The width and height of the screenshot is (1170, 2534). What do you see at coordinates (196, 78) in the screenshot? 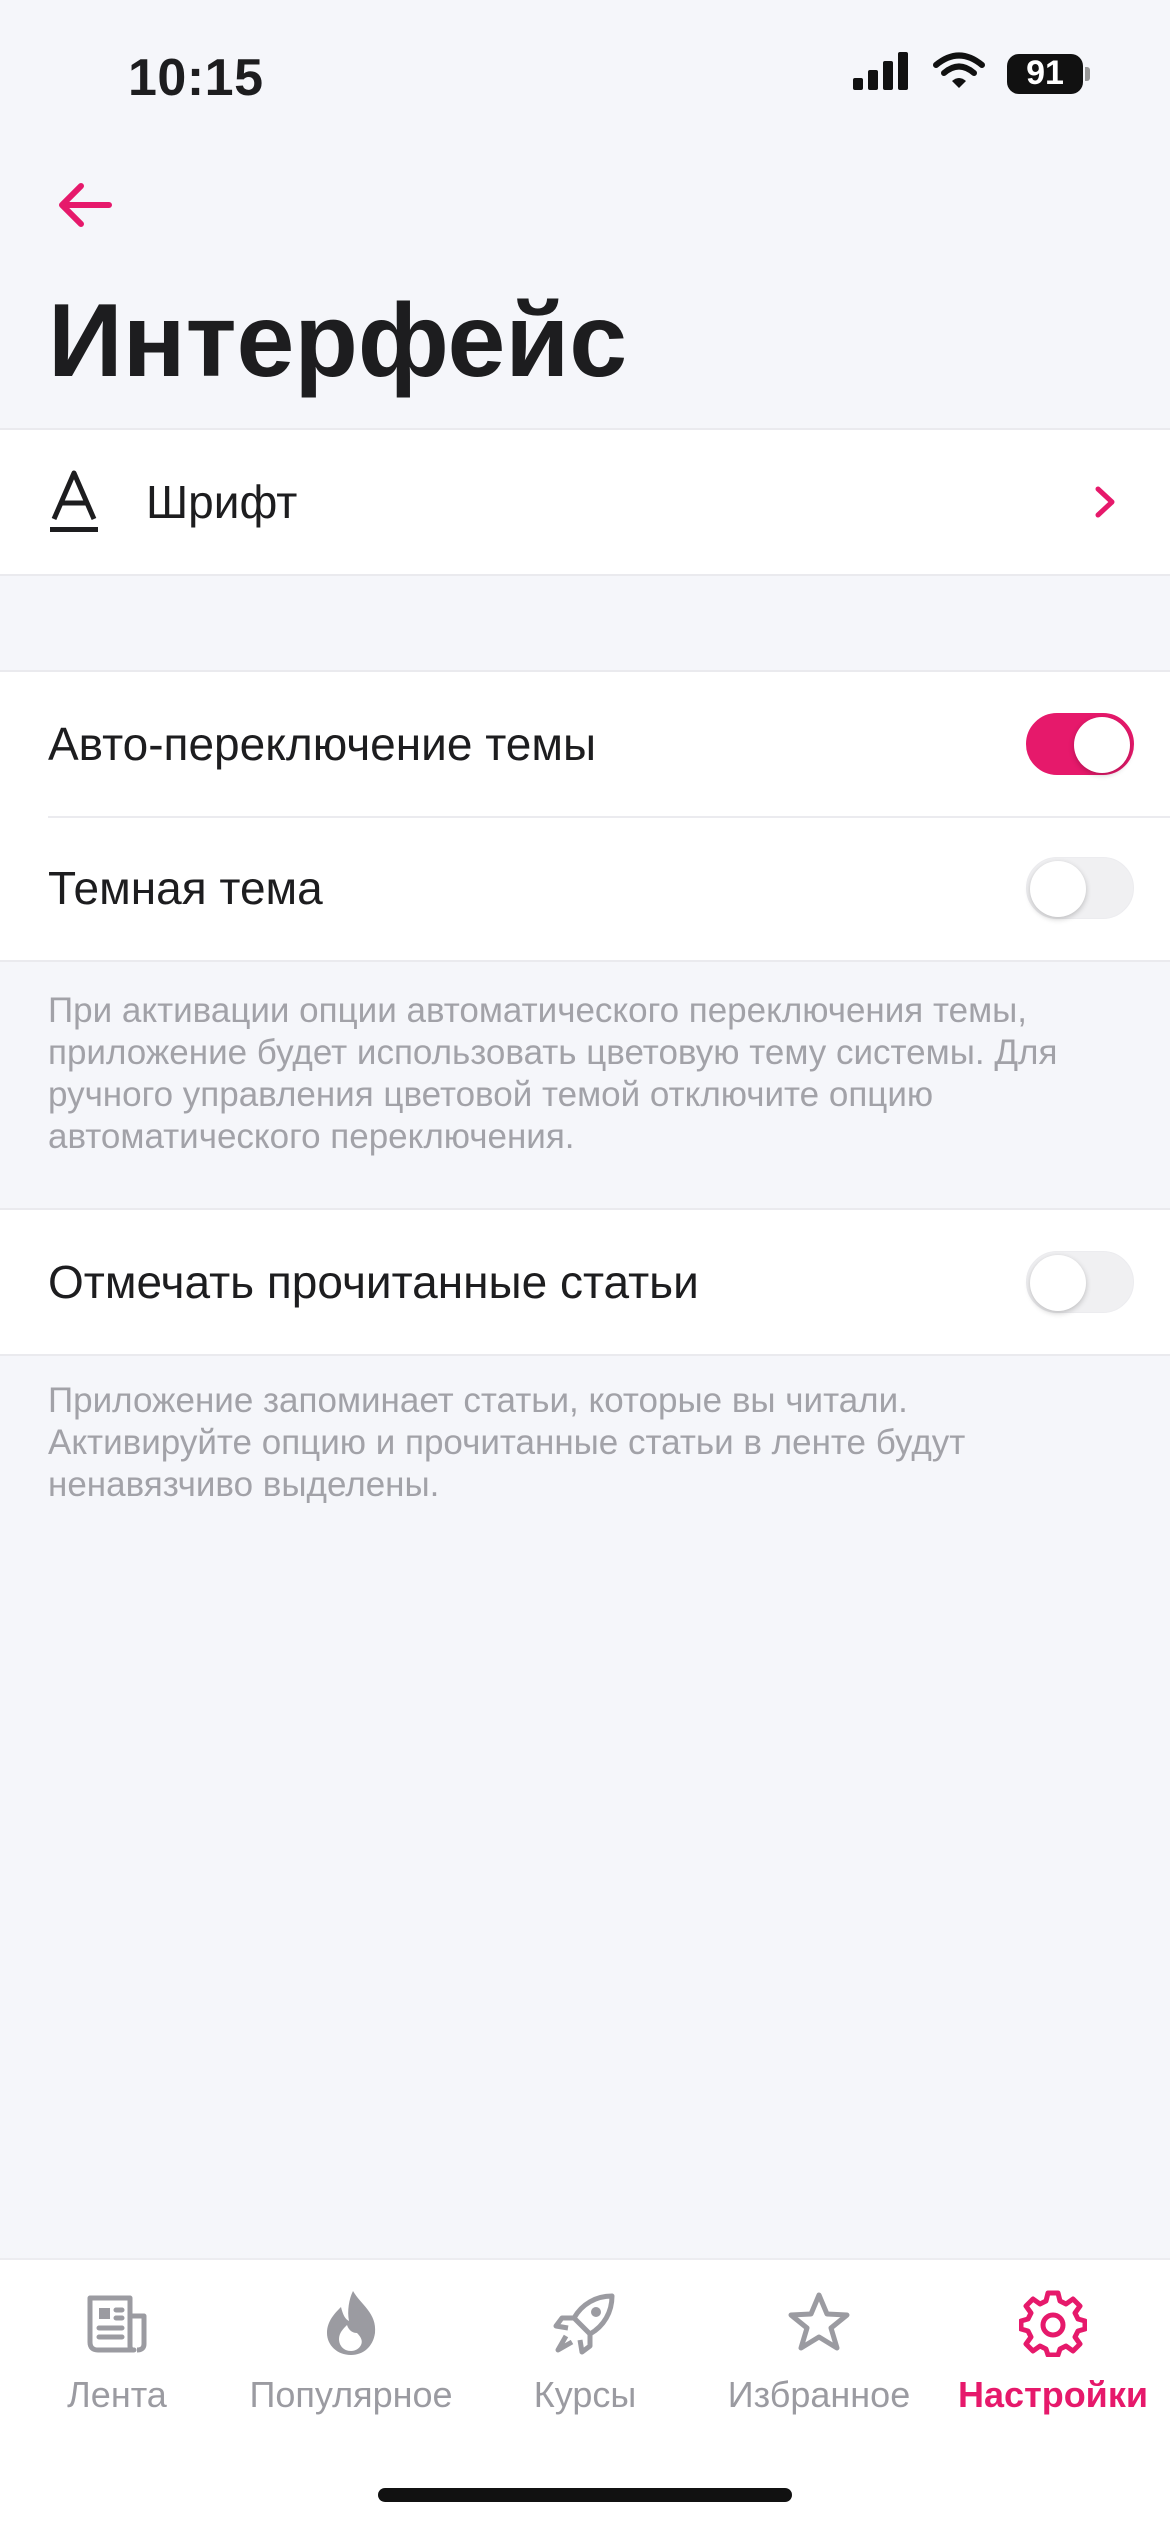
I see `status-time: 10:15` at bounding box center [196, 78].